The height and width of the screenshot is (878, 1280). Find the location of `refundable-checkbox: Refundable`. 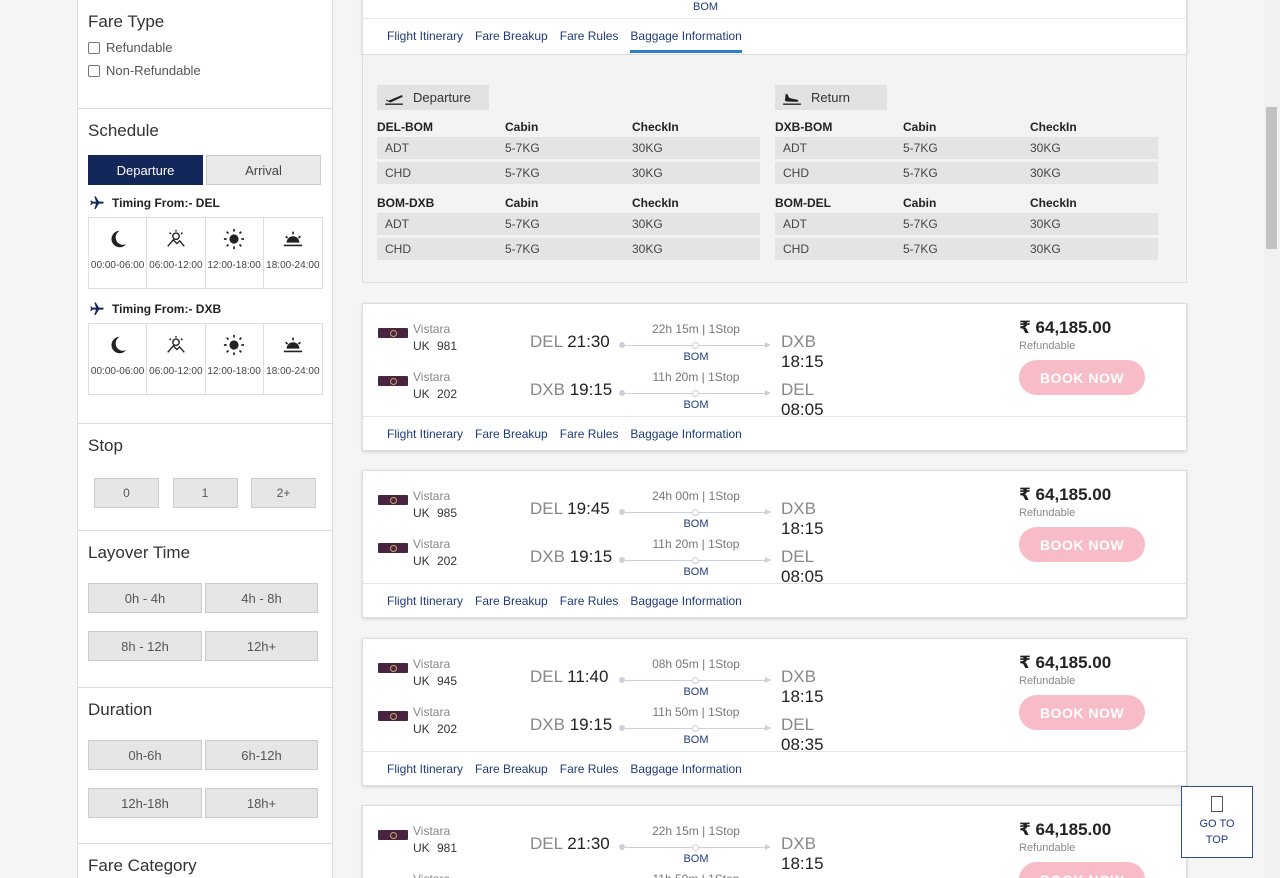

refundable-checkbox: Refundable is located at coordinates (205, 47).